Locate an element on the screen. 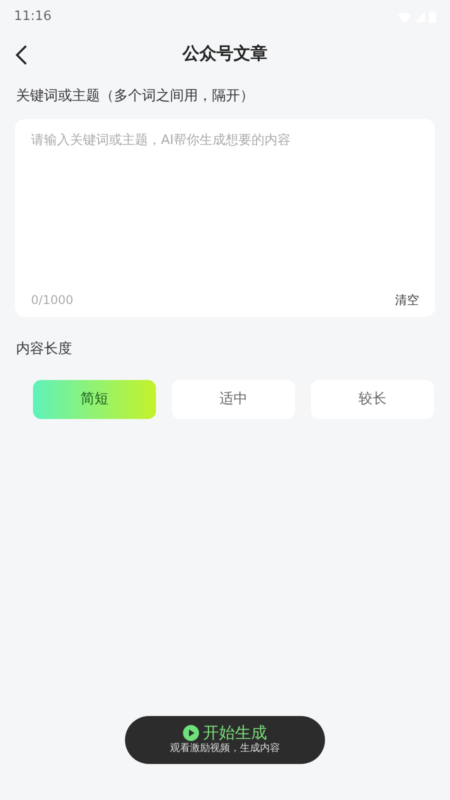 This screenshot has width=450, height=800. clear-button: 清空 is located at coordinates (407, 300).